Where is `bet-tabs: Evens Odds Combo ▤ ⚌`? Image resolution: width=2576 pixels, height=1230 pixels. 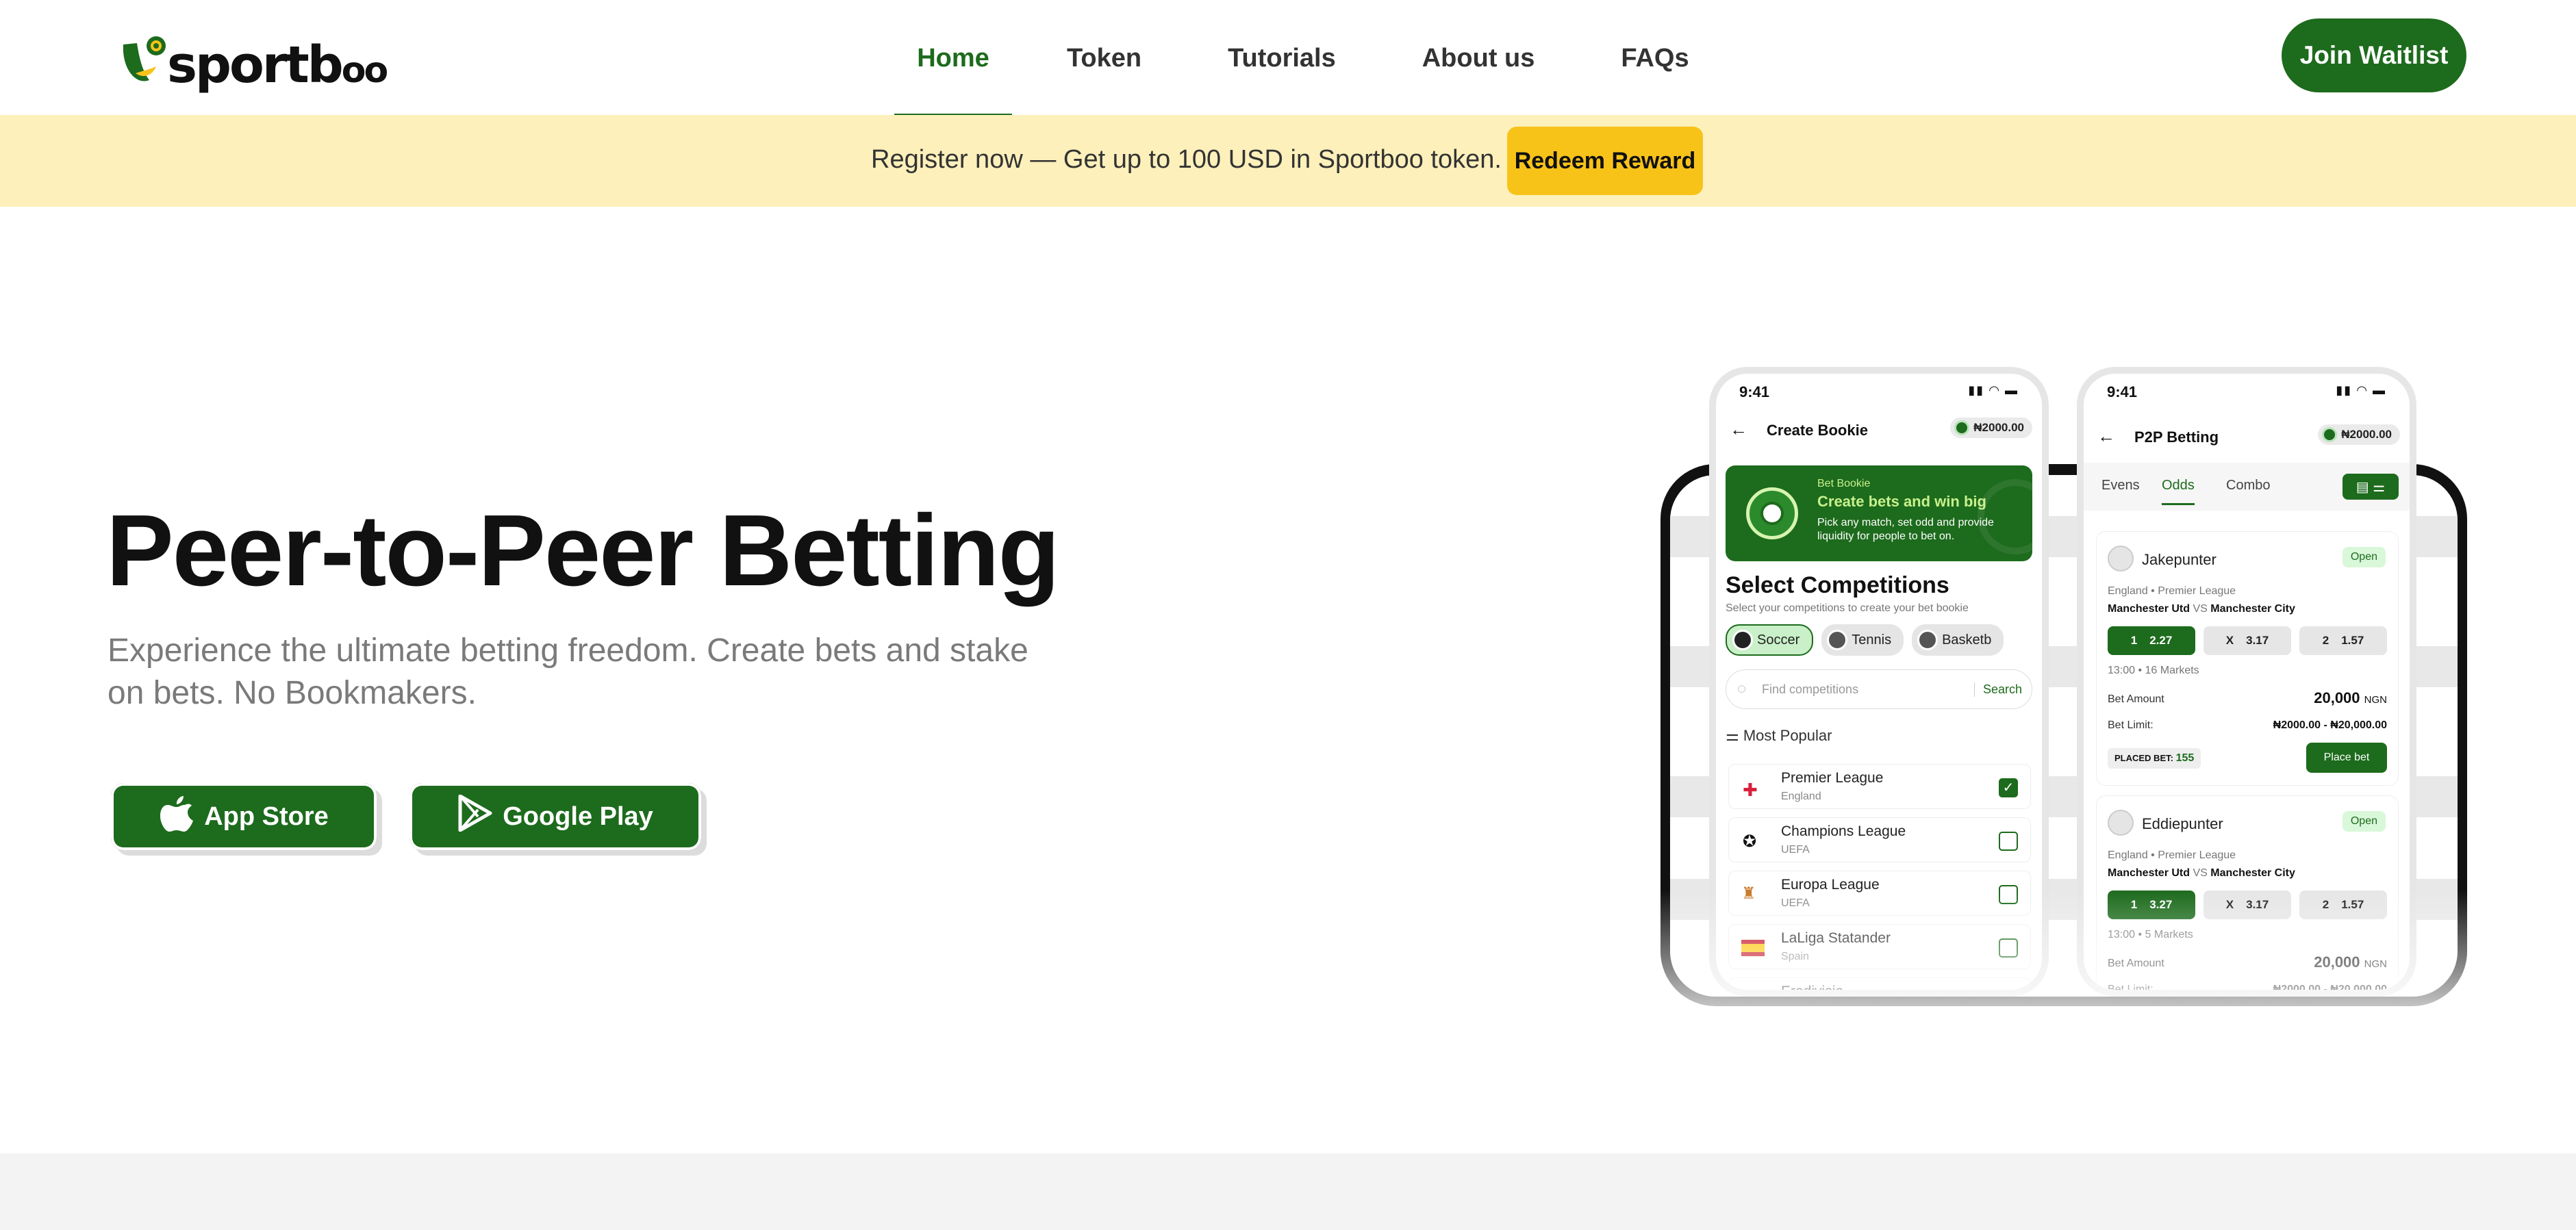 bet-tabs: Evens Odds Combo ▤ ⚌ is located at coordinates (2247, 487).